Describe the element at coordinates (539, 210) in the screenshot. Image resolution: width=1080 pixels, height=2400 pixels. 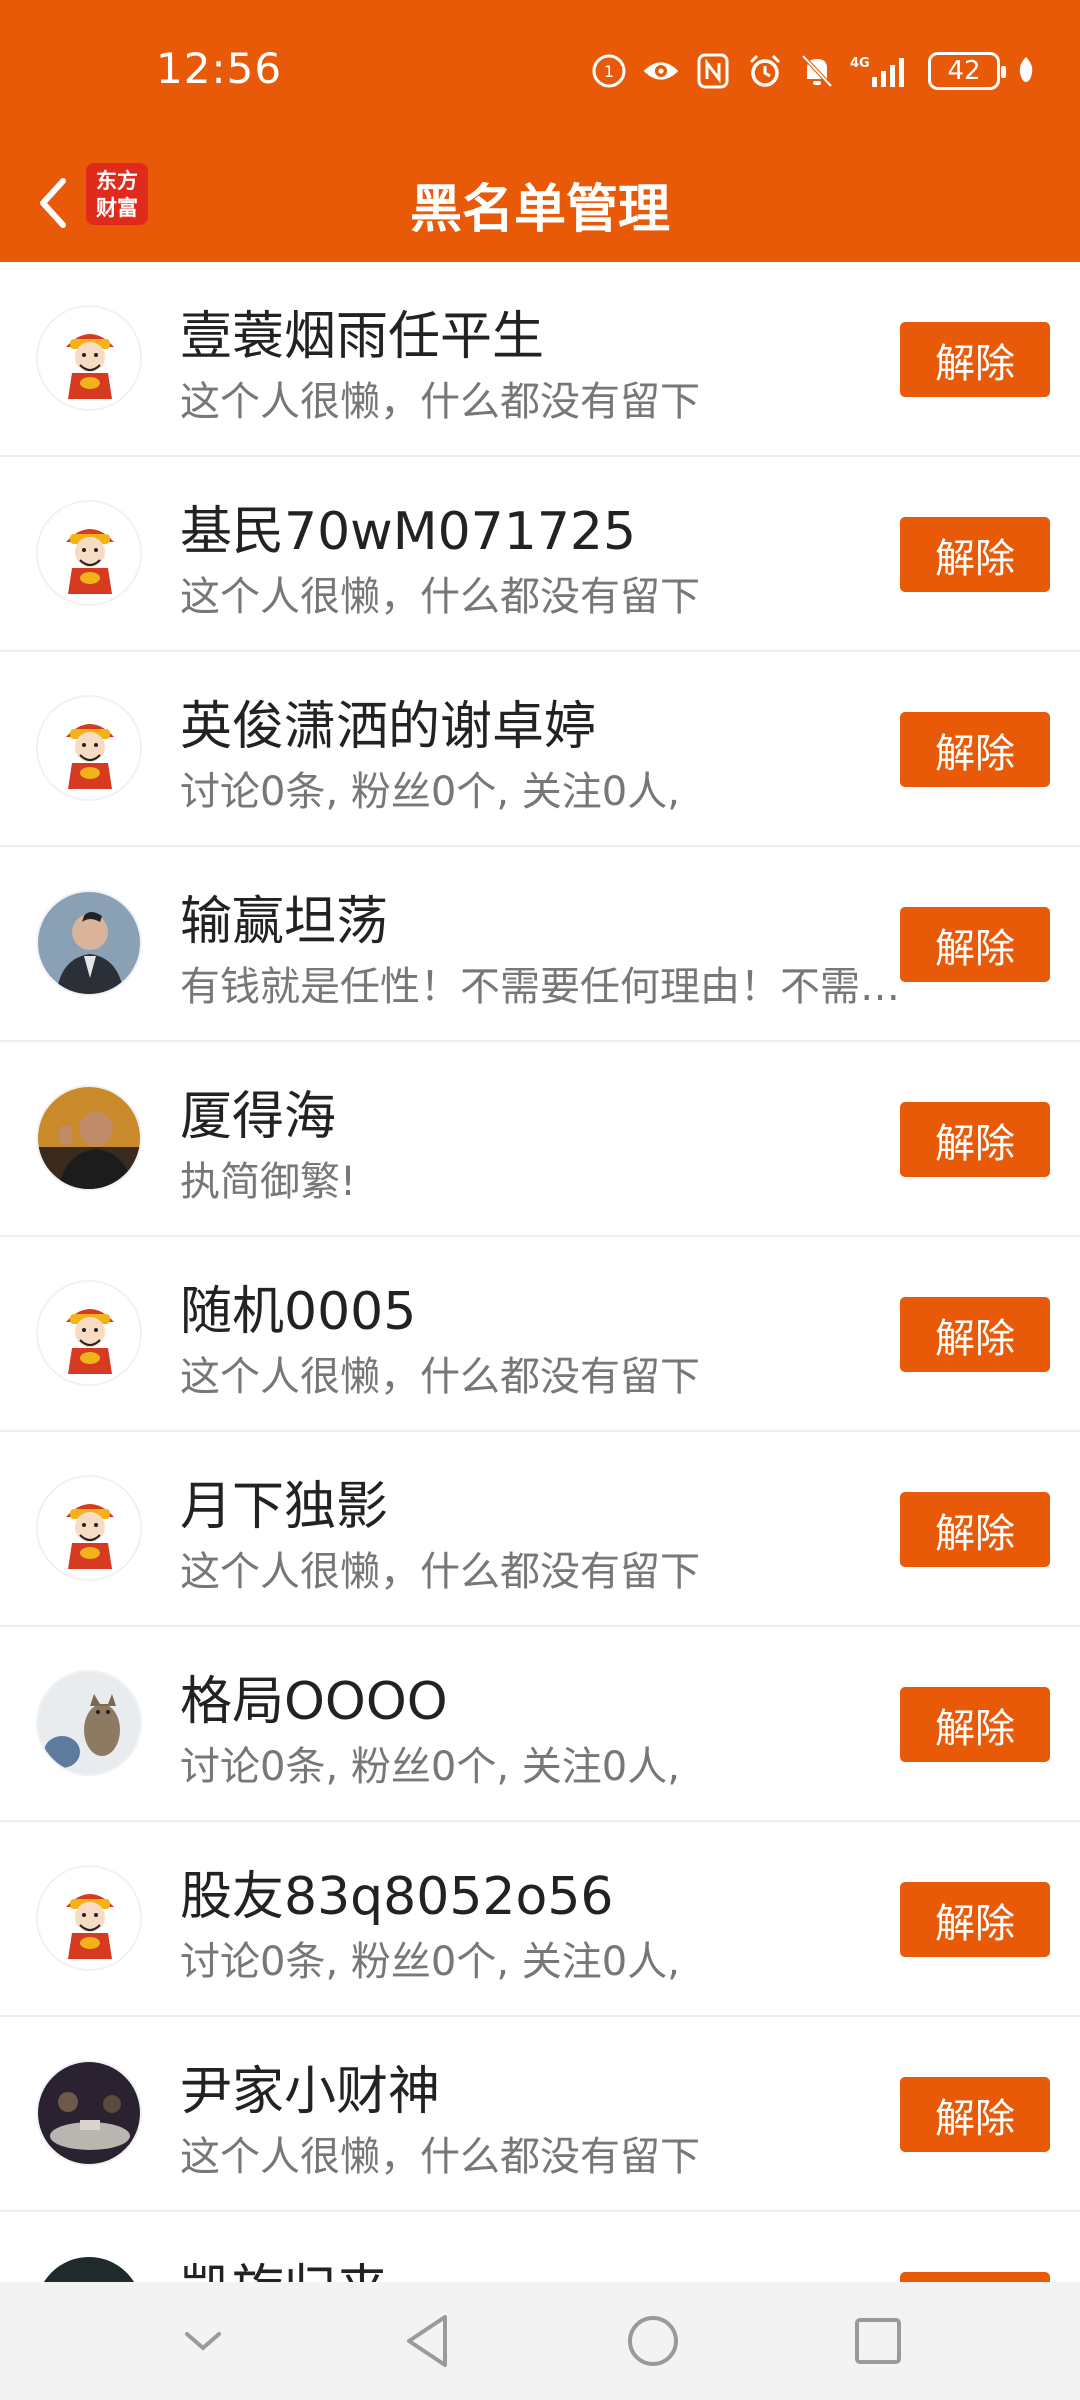
I see `page-title: 黑名单管理` at that location.